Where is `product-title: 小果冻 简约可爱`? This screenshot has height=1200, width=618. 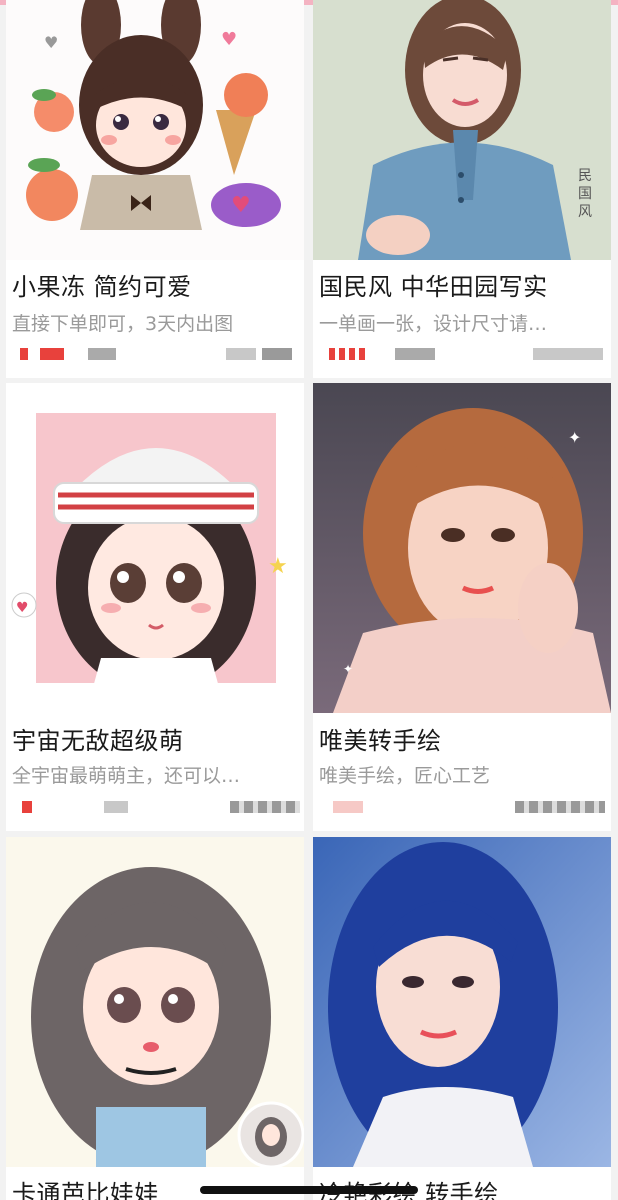
product-title: 小果冻 简约可爱 is located at coordinates (102, 287).